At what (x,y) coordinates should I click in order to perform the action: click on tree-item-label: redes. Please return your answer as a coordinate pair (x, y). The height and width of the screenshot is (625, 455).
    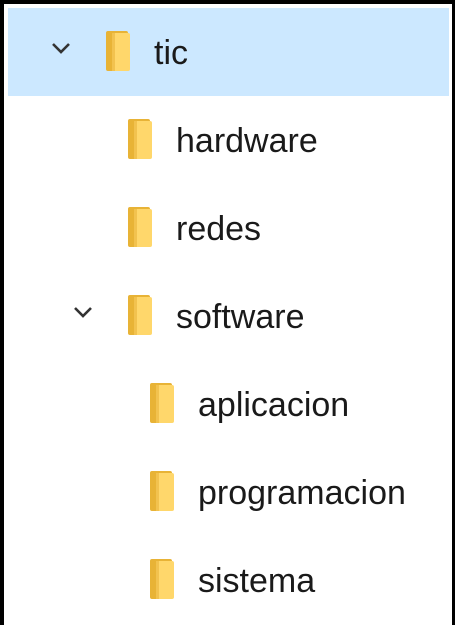
    Looking at the image, I should click on (219, 229).